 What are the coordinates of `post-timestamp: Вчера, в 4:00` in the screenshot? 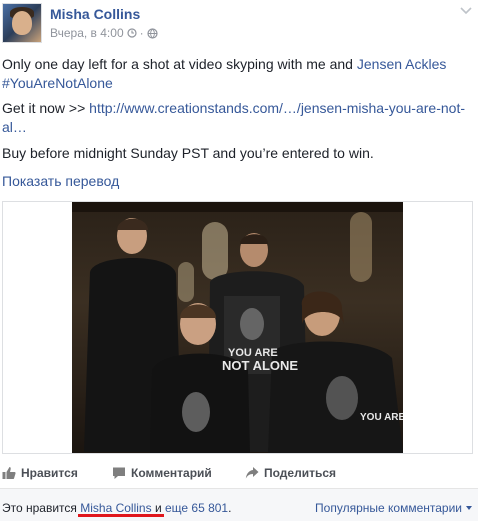 It's located at (87, 33).